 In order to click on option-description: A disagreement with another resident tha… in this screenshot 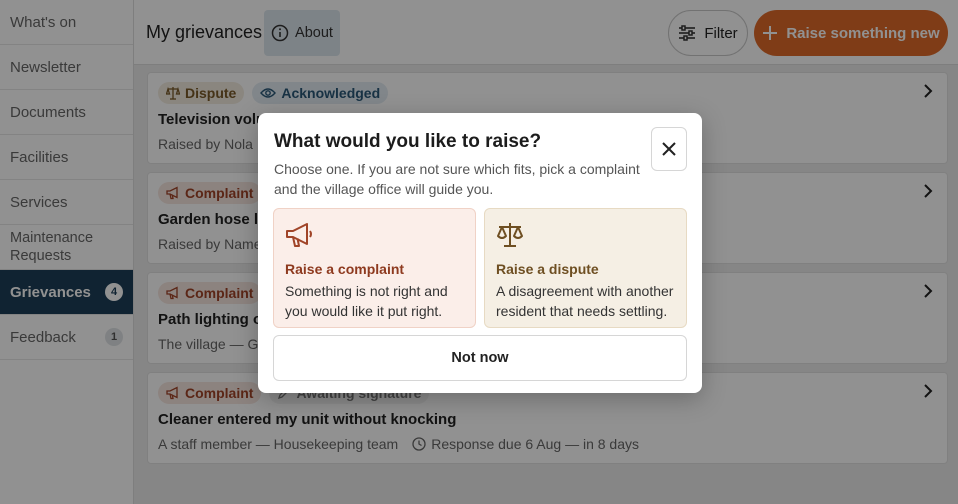, I will do `click(585, 301)`.